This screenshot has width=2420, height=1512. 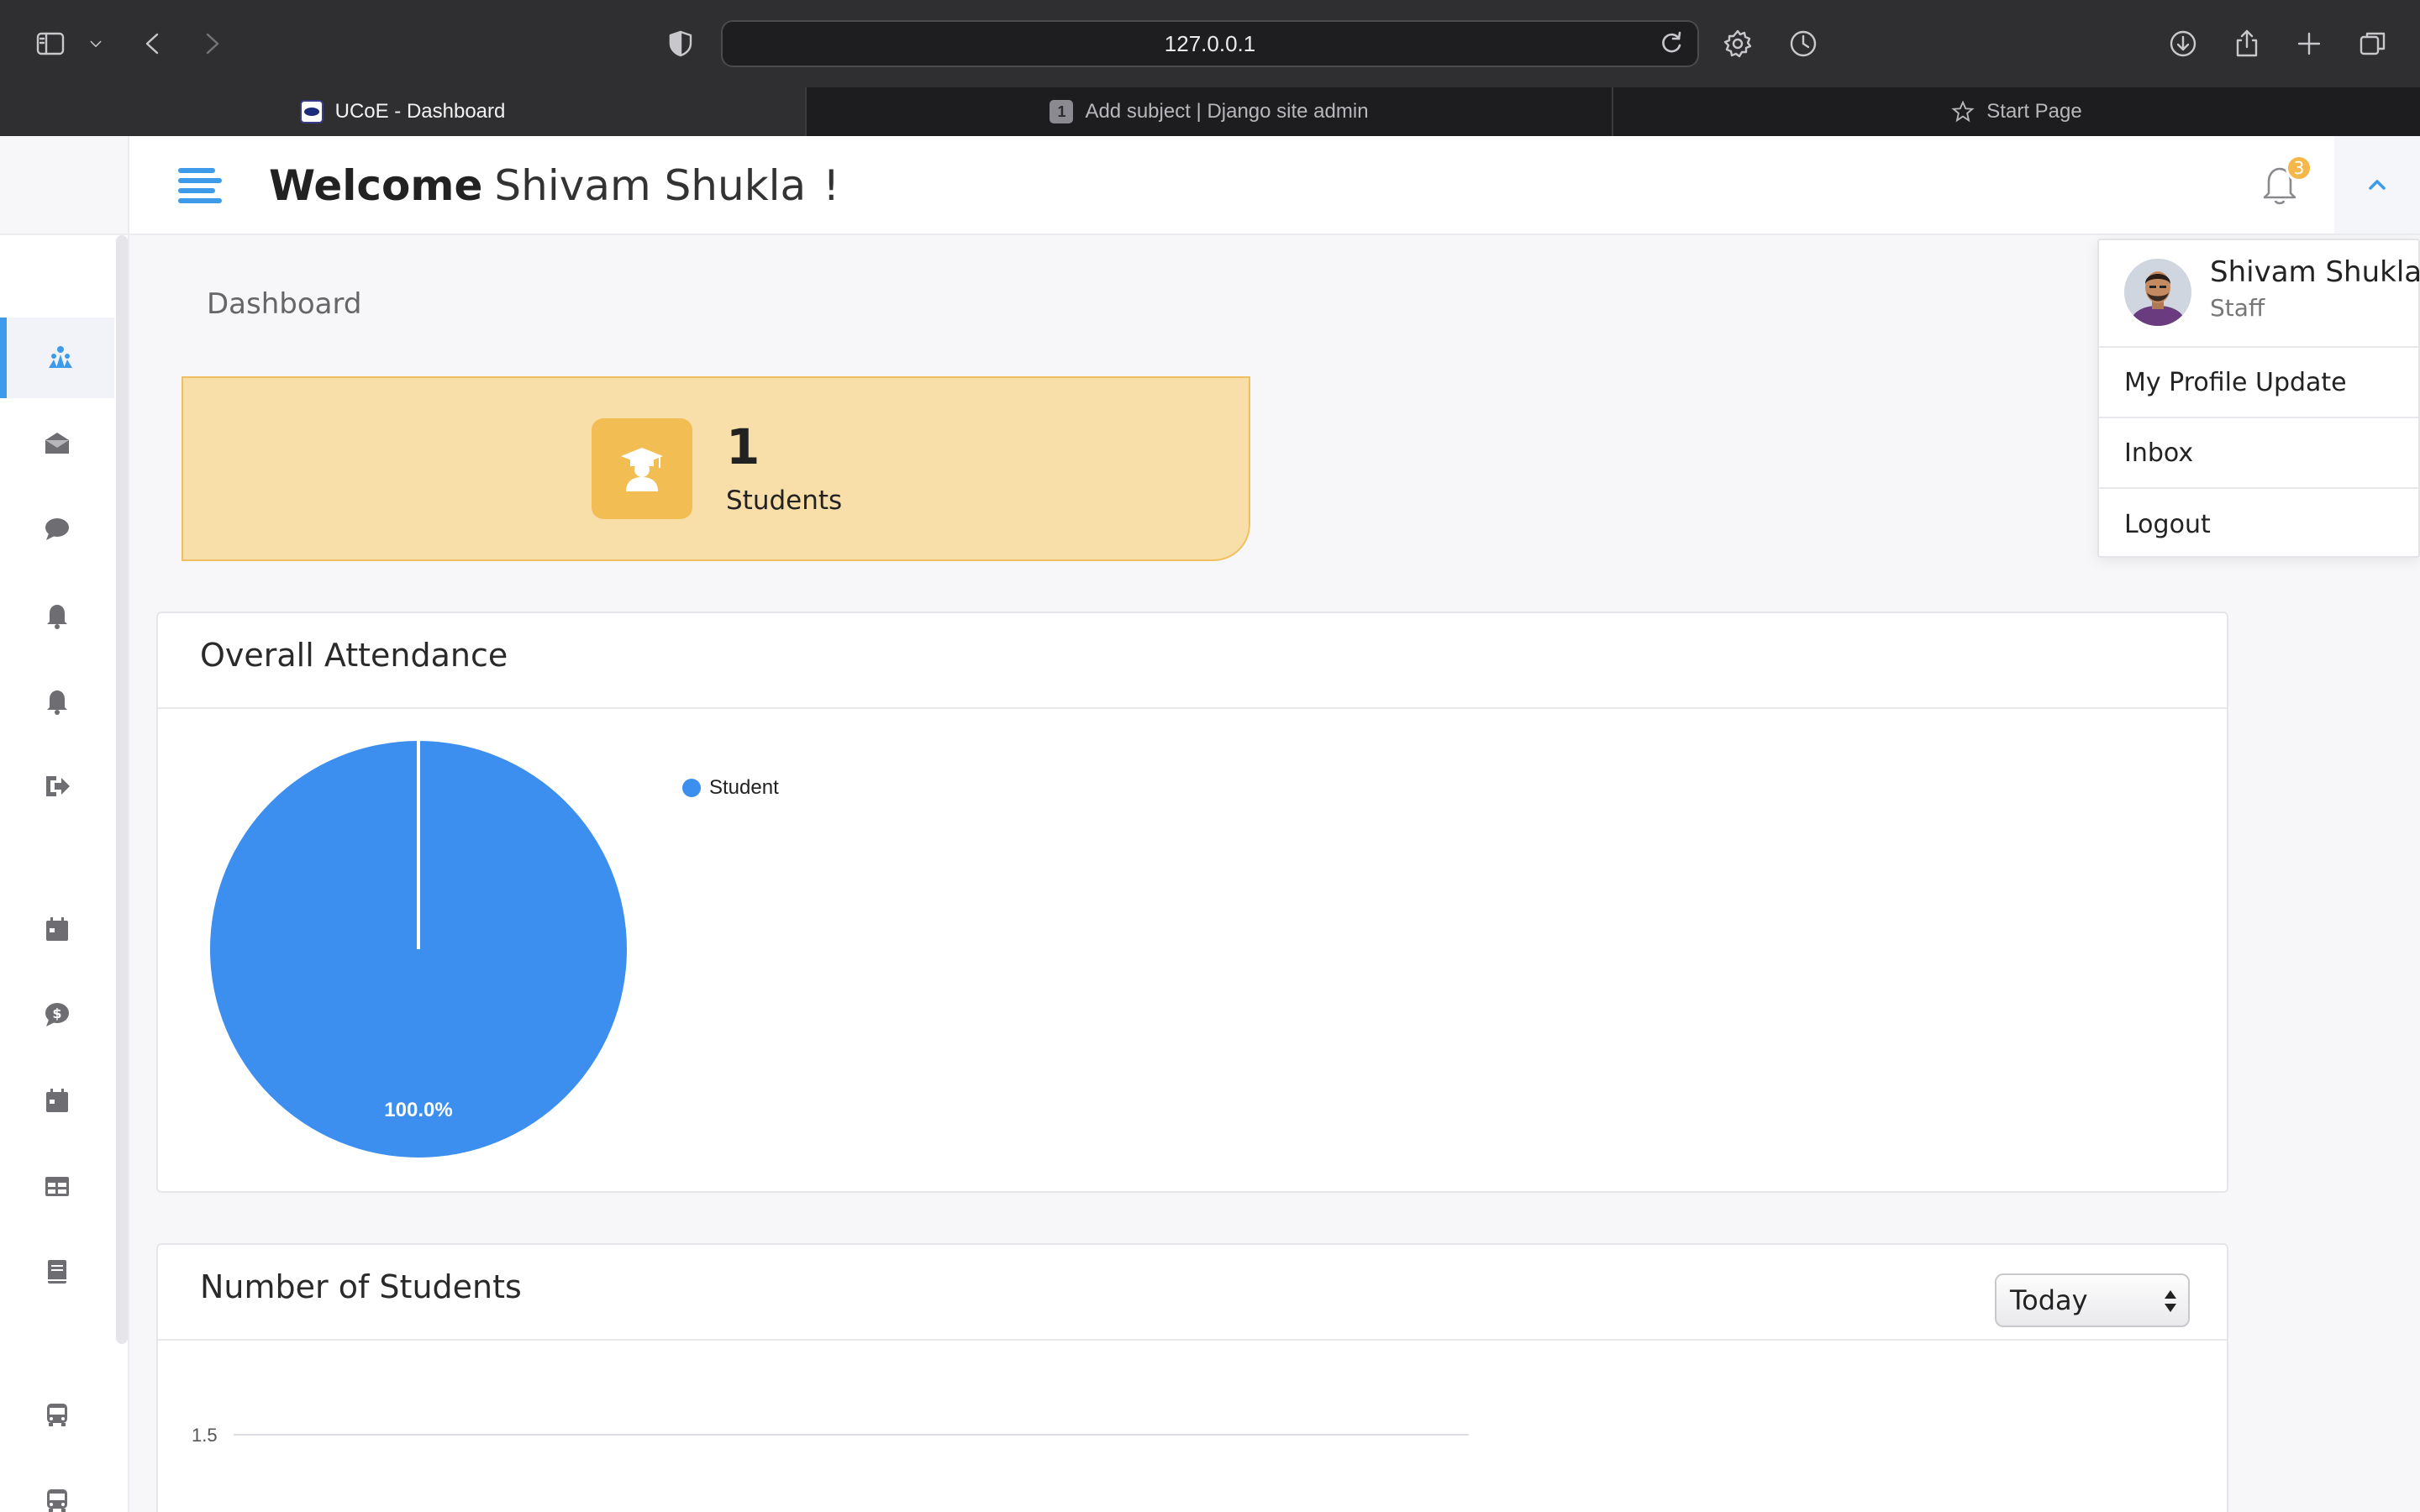 I want to click on logo-area, so click(x=64, y=185).